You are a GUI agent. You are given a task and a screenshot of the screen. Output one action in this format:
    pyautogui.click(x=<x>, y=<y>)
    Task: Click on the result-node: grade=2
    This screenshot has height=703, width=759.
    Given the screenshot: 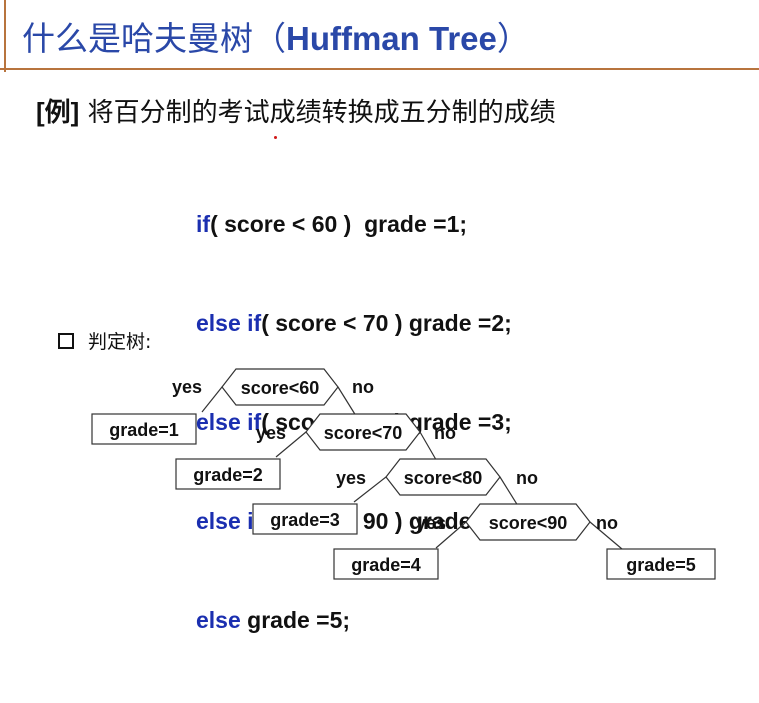 What is the action you would take?
    pyautogui.click(x=228, y=474)
    